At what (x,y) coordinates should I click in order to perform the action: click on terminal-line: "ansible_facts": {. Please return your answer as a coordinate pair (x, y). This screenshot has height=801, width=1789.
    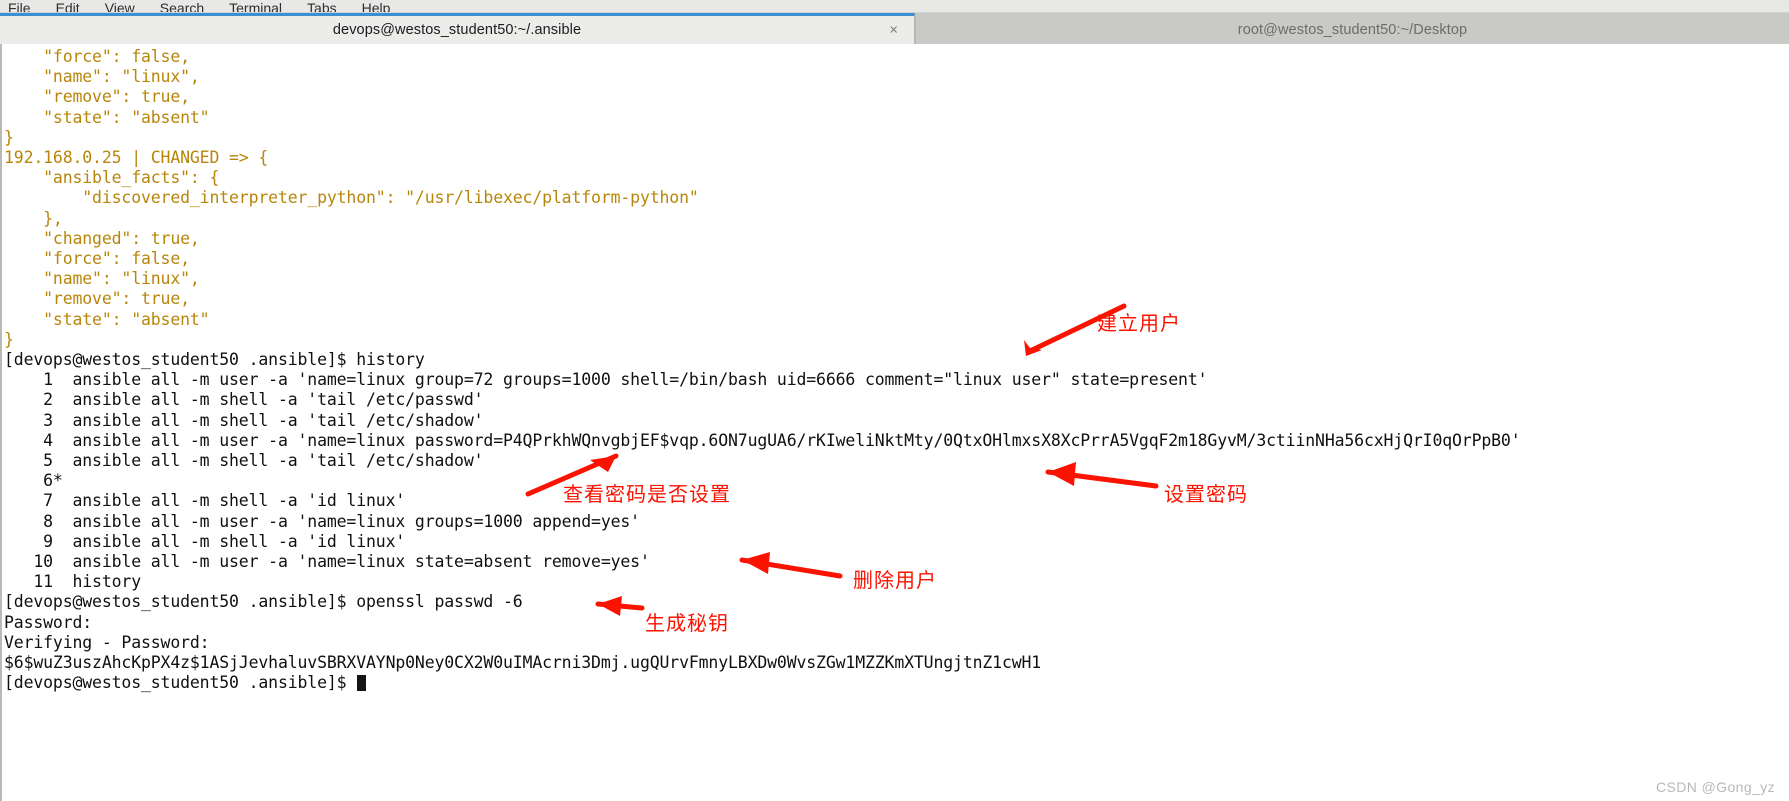
    Looking at the image, I should click on (112, 178).